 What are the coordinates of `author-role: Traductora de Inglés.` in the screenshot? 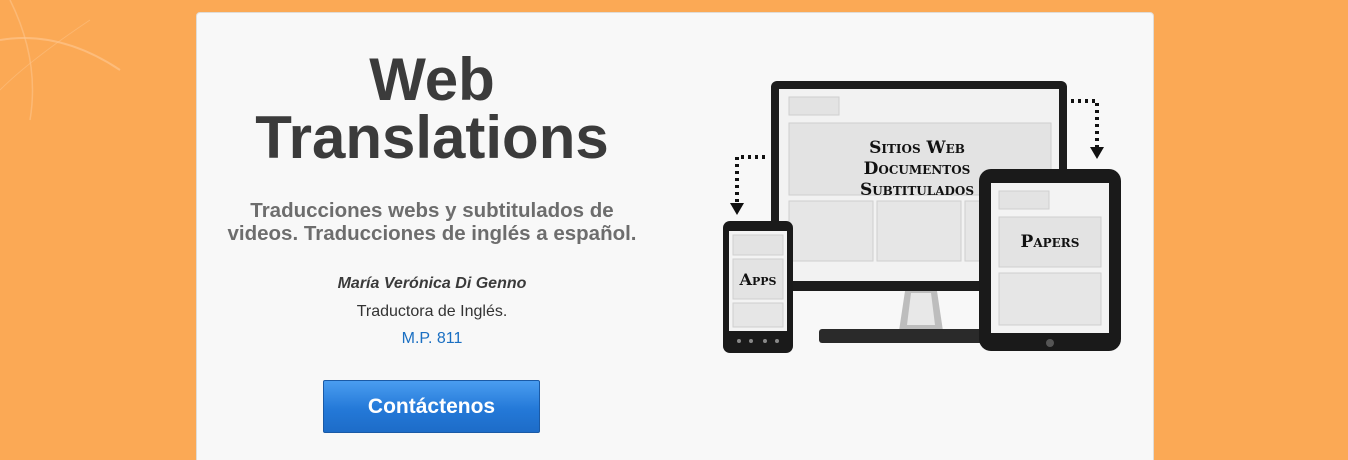 It's located at (432, 311).